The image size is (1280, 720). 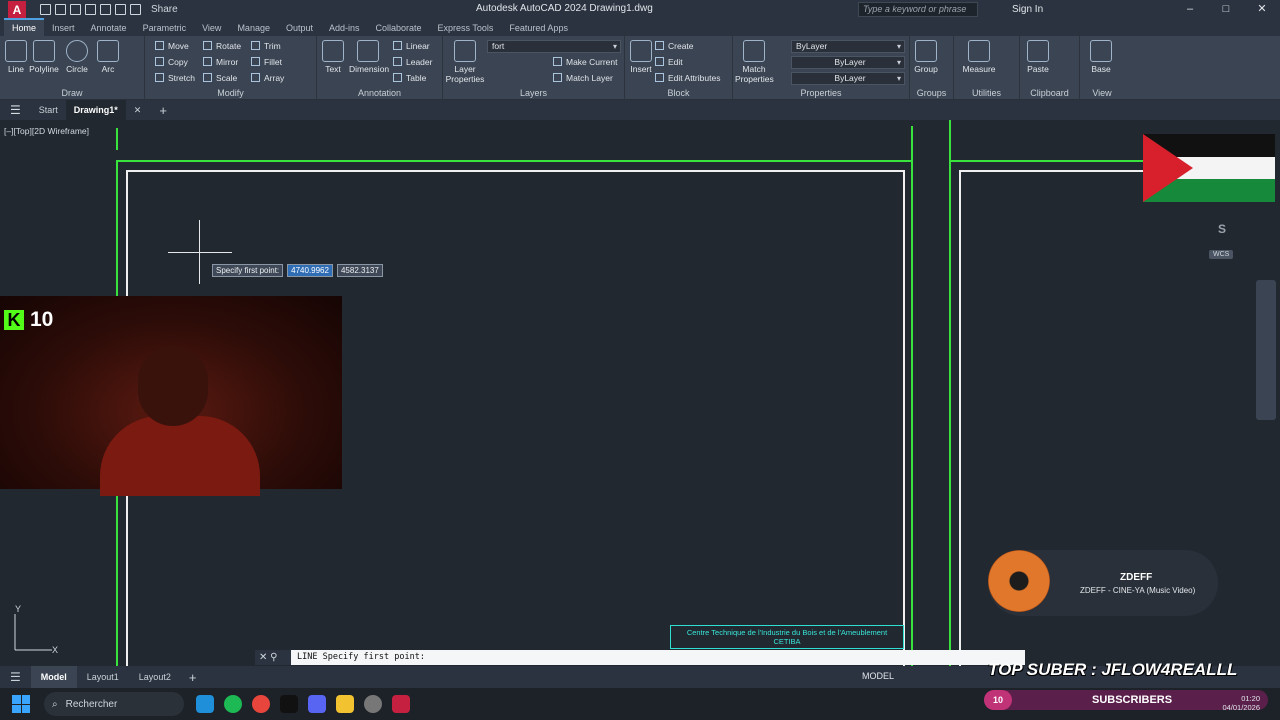 I want to click on settings-icon, so click(x=373, y=704).